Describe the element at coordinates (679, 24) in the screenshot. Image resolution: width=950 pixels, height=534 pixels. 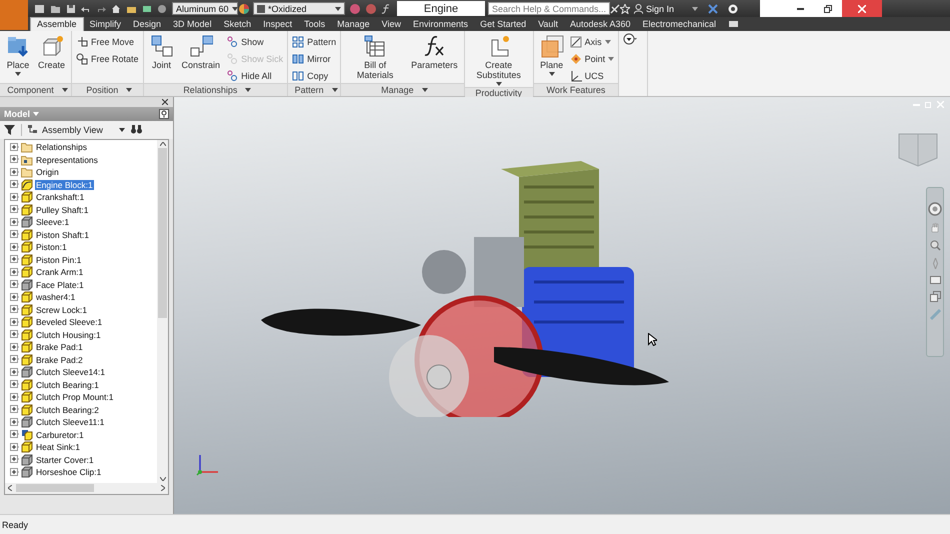
I see `ribbon-tab: Electromechanical` at that location.